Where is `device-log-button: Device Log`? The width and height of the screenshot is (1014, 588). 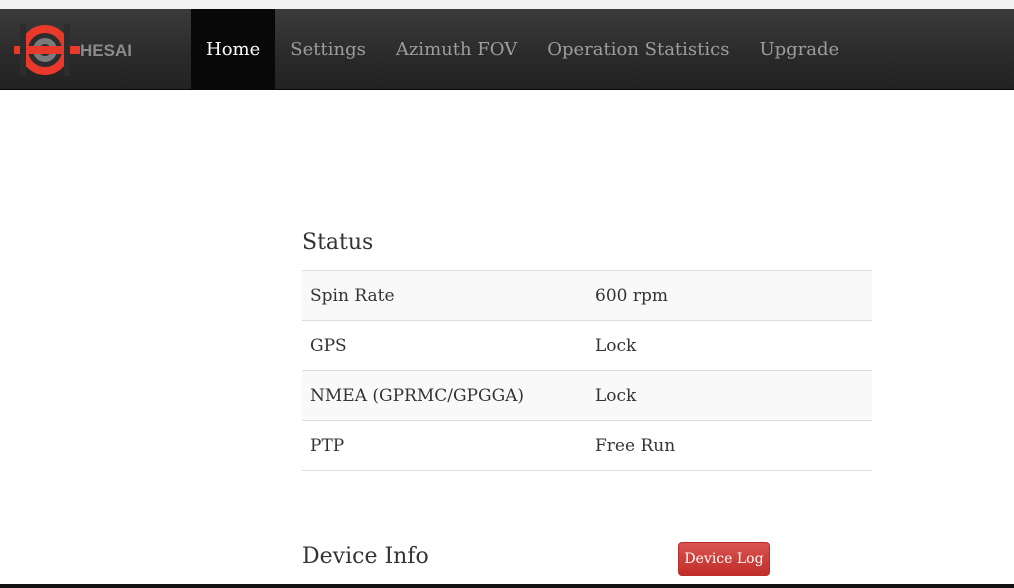 device-log-button: Device Log is located at coordinates (724, 559).